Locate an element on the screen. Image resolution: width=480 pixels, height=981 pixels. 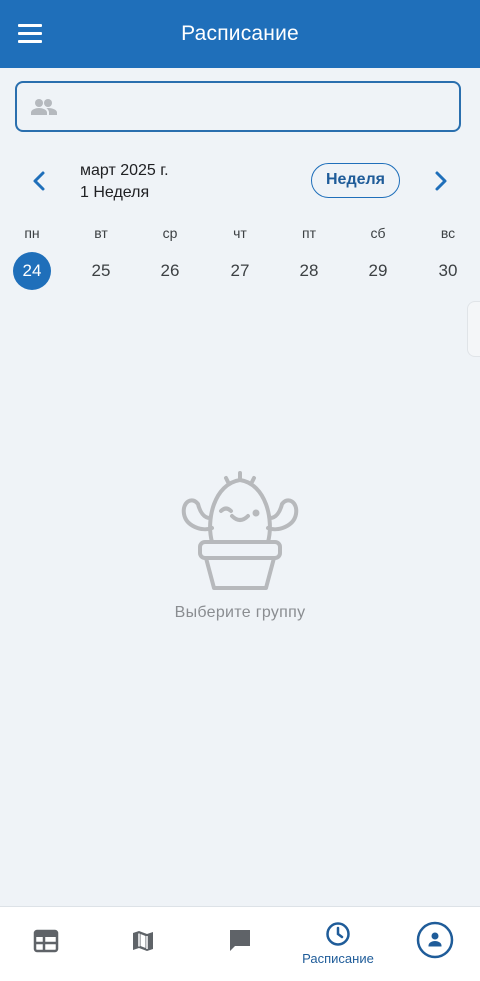
day-number: 27 is located at coordinates (240, 271).